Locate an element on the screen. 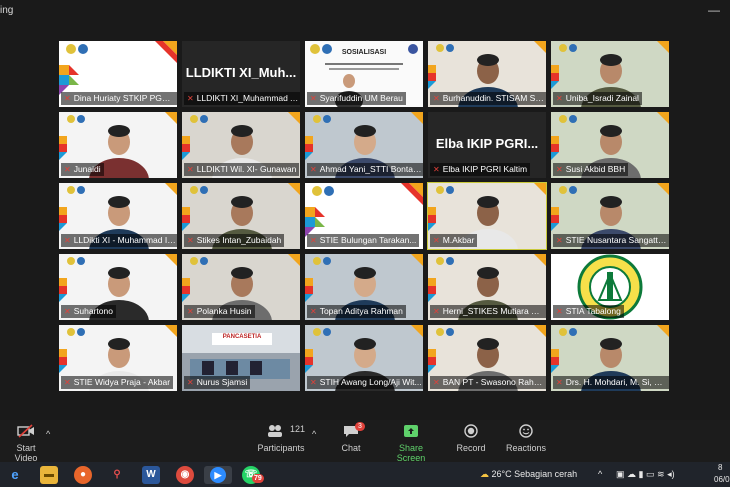 This screenshot has width=730, height=487. participant-tile: ✕ Polanka Husin is located at coordinates (241, 287).